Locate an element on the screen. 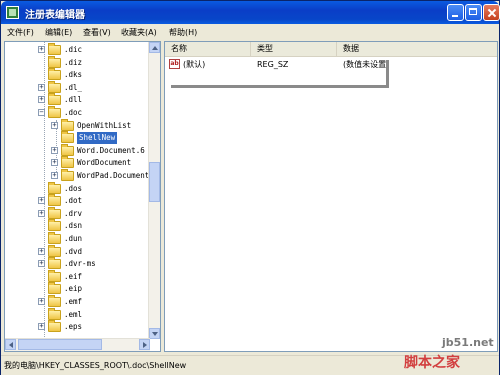 The image size is (500, 375). watermark-brand: 脚本之家 is located at coordinates (432, 363).